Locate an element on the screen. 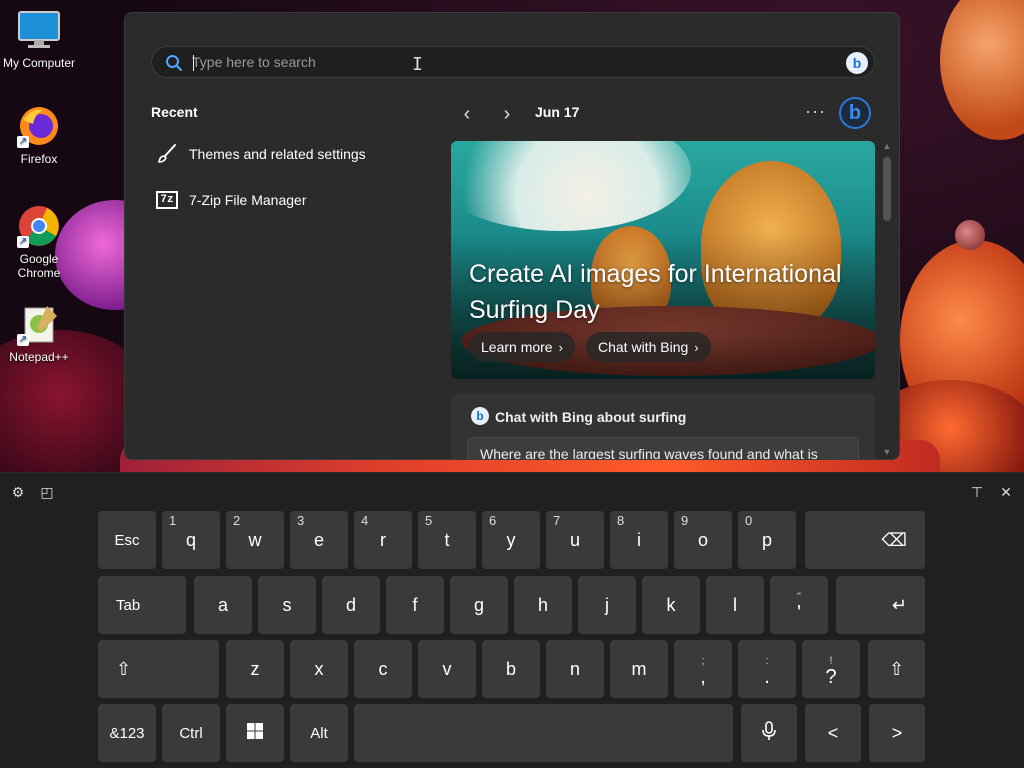 Image resolution: width=1024 pixels, height=768 pixels. key-t: 5t is located at coordinates (447, 540).